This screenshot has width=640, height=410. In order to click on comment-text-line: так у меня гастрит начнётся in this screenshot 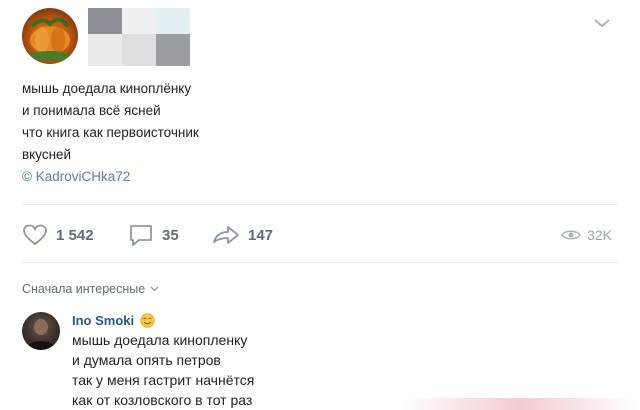, I will do `click(163, 380)`.